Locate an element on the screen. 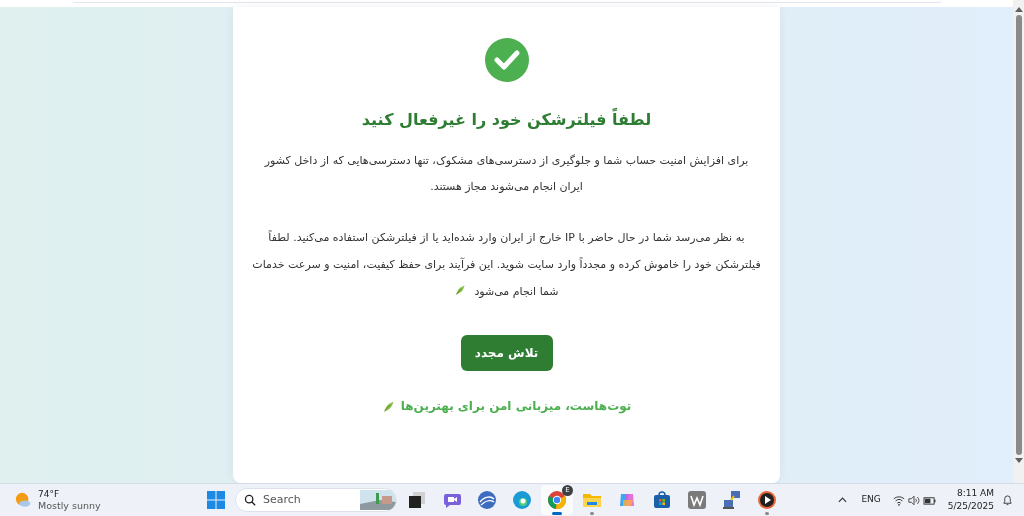  retry-button: تلاش مجدد is located at coordinates (506, 353).